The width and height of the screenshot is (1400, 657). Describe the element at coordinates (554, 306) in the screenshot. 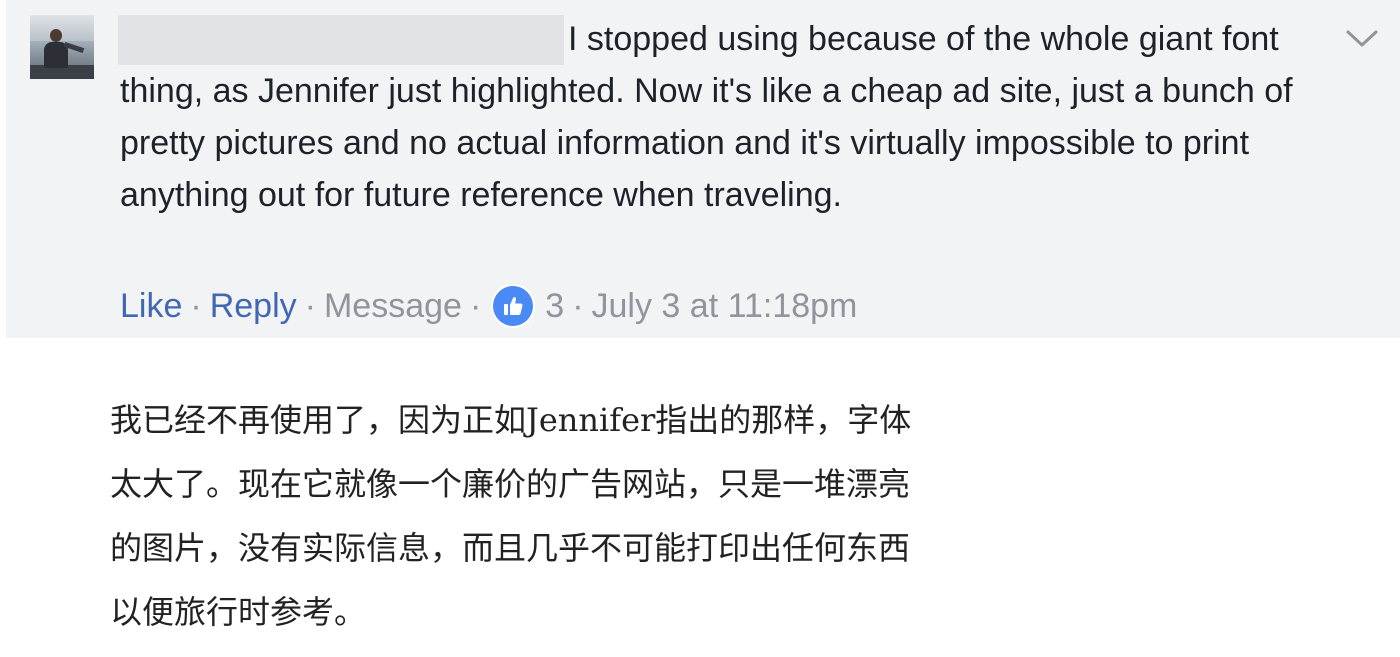

I see `like-count: 3` at that location.